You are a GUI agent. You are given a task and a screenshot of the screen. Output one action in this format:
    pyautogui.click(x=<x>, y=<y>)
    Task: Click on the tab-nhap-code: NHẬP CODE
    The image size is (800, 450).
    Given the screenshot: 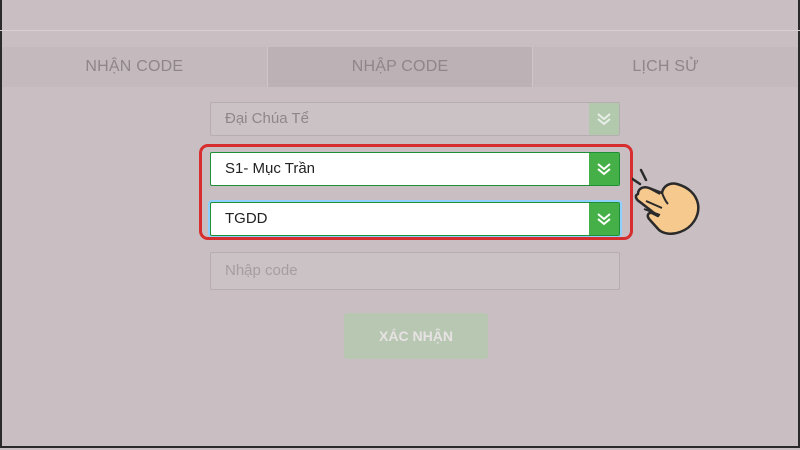 What is the action you would take?
    pyautogui.click(x=399, y=67)
    